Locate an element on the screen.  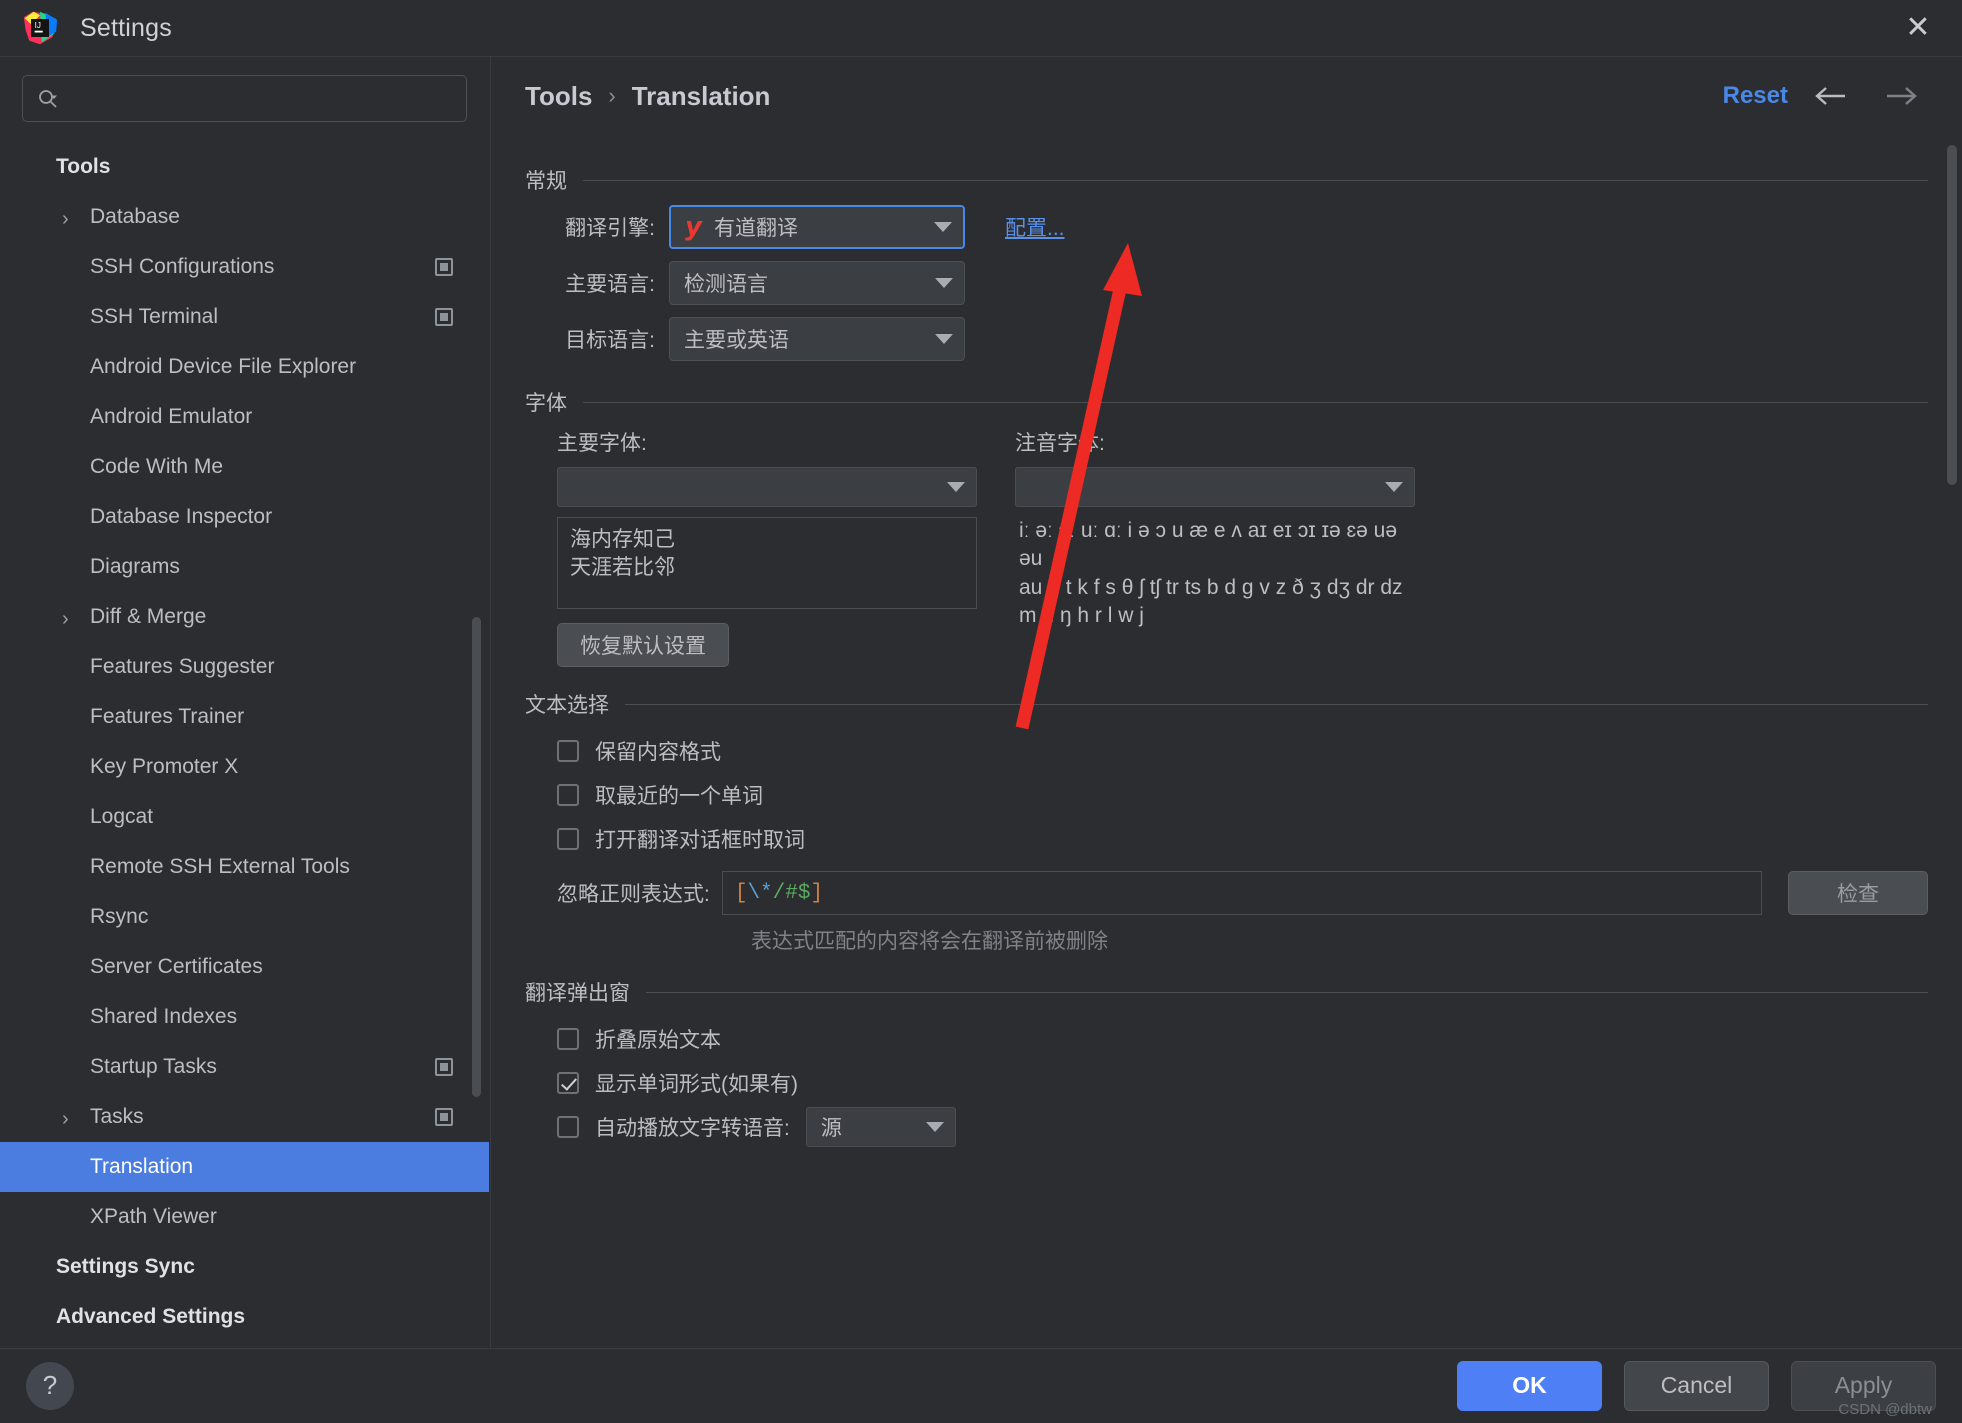
primary-font-select is located at coordinates (767, 487).